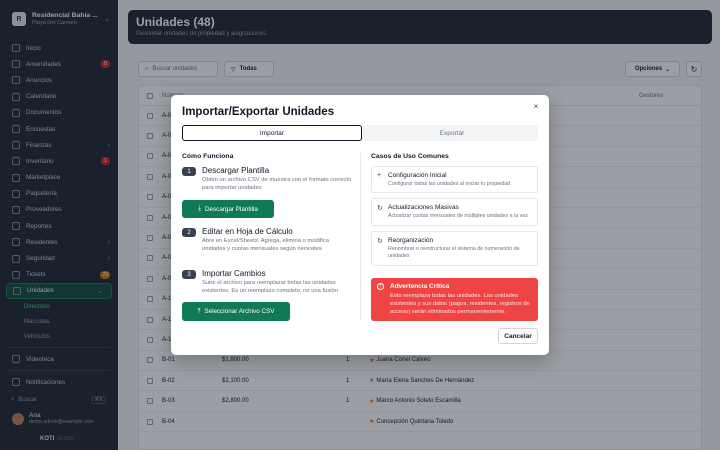 The height and width of the screenshot is (450, 720). I want to click on download-template-button: ⤓ Descargar Plantilla, so click(228, 209).